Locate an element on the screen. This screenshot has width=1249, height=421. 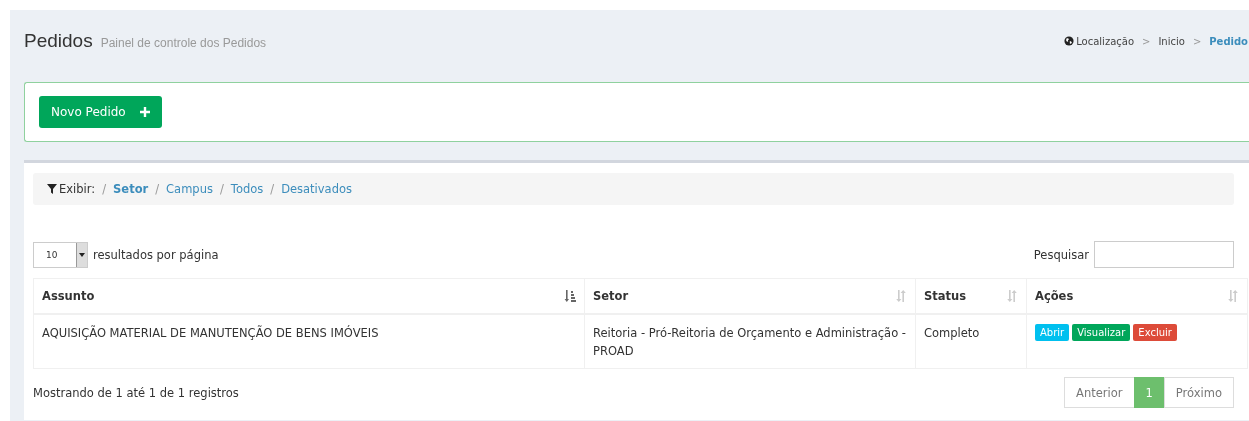
table-info: Mostrando de 1 até 1 de 1 registros is located at coordinates (136, 392).